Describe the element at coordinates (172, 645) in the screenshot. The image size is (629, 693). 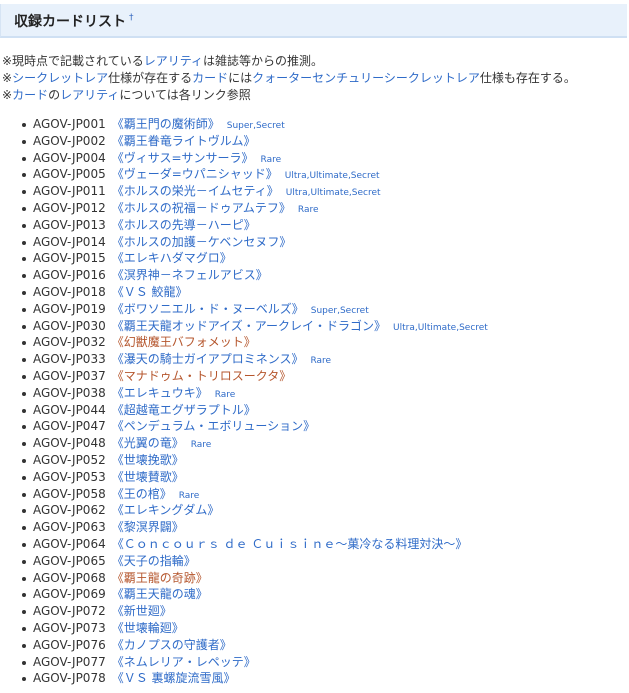
I see `card-name-link: 《カノプスの守護者》` at that location.